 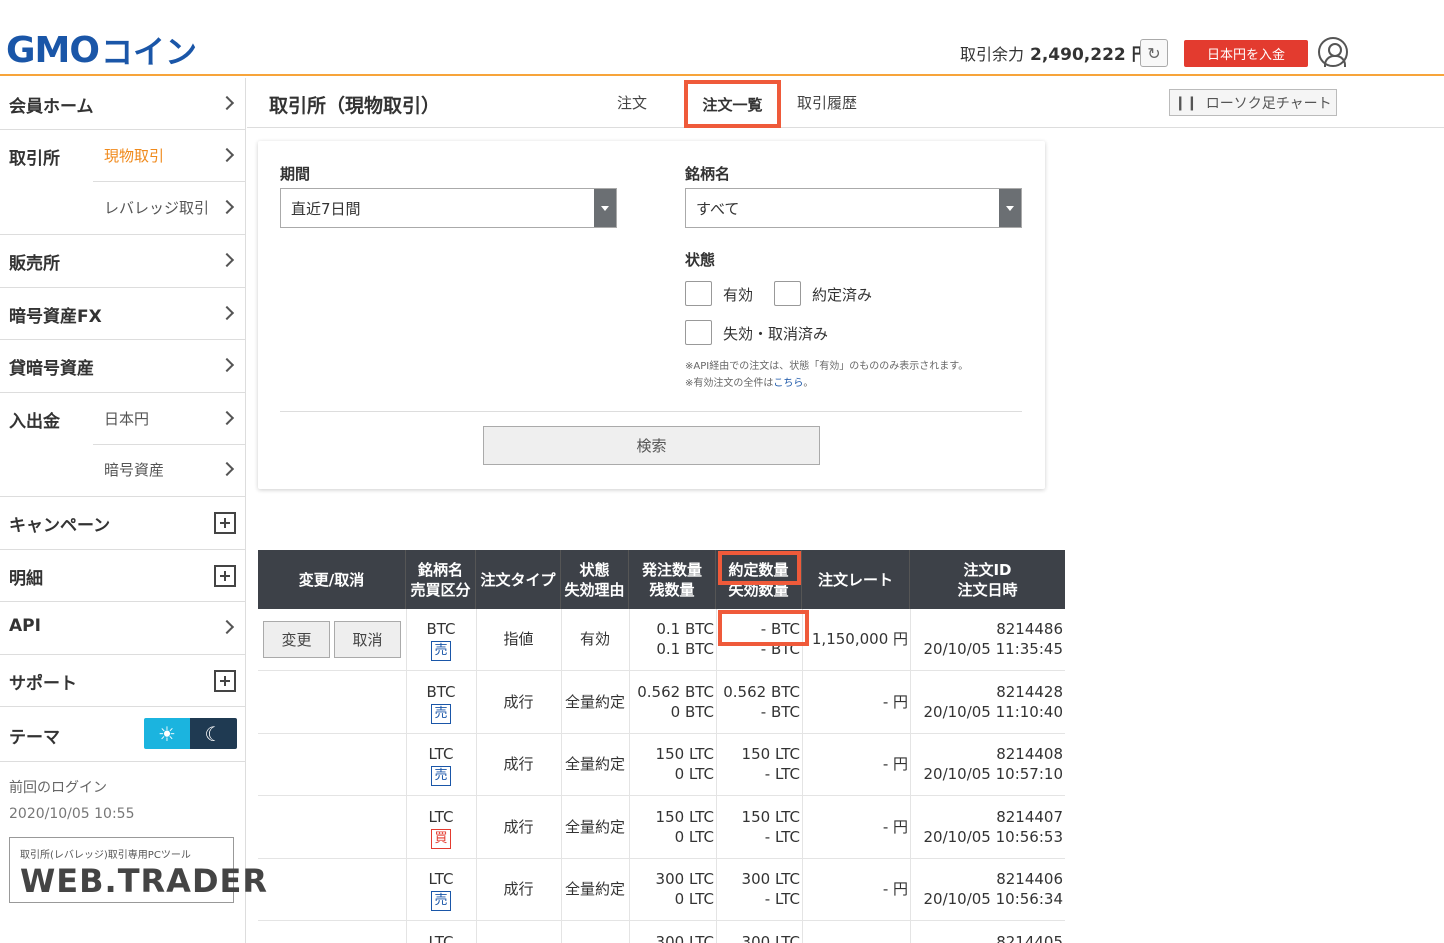 What do you see at coordinates (55, 317) in the screenshot?
I see `sidebar-item-label: 暗号資産FX` at bounding box center [55, 317].